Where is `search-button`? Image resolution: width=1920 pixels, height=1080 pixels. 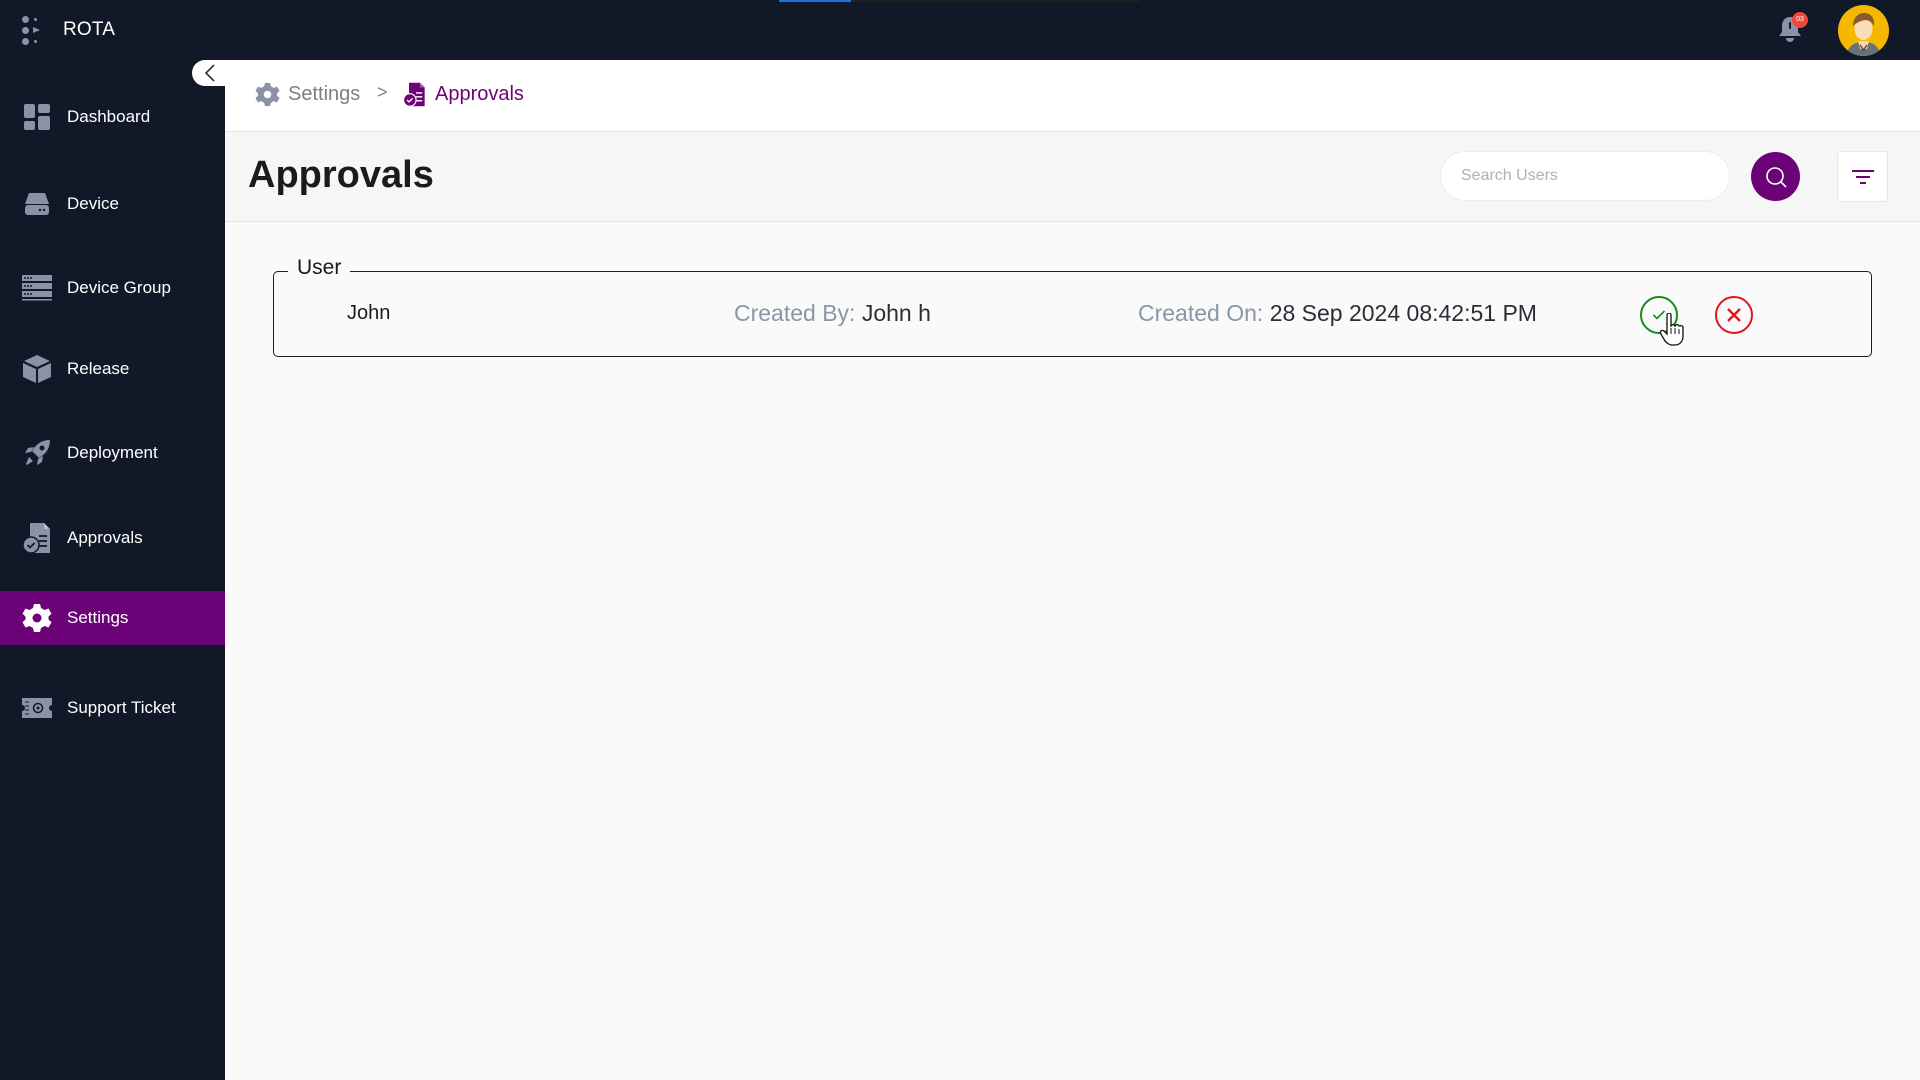 search-button is located at coordinates (1775, 176).